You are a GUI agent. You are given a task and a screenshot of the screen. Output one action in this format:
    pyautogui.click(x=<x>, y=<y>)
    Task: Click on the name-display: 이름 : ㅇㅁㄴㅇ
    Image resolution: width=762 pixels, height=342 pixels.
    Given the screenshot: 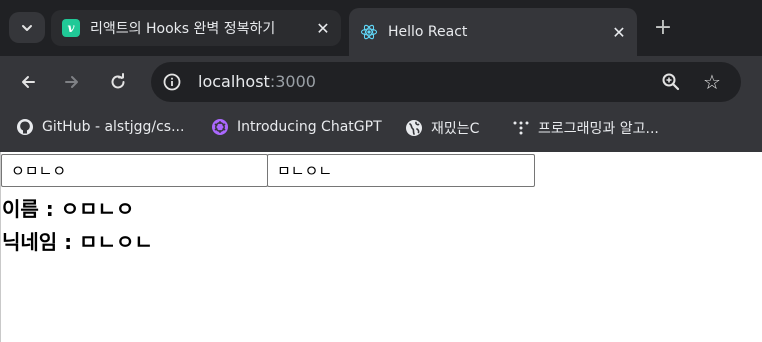 What is the action you would take?
    pyautogui.click(x=68, y=207)
    